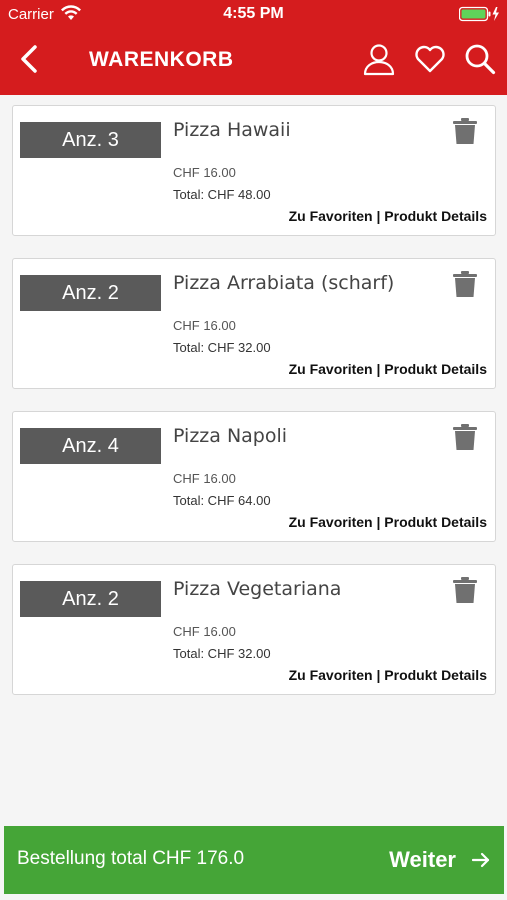 The width and height of the screenshot is (507, 900). What do you see at coordinates (284, 283) in the screenshot?
I see `product-name: Pizza Arrabiata (scharf)` at bounding box center [284, 283].